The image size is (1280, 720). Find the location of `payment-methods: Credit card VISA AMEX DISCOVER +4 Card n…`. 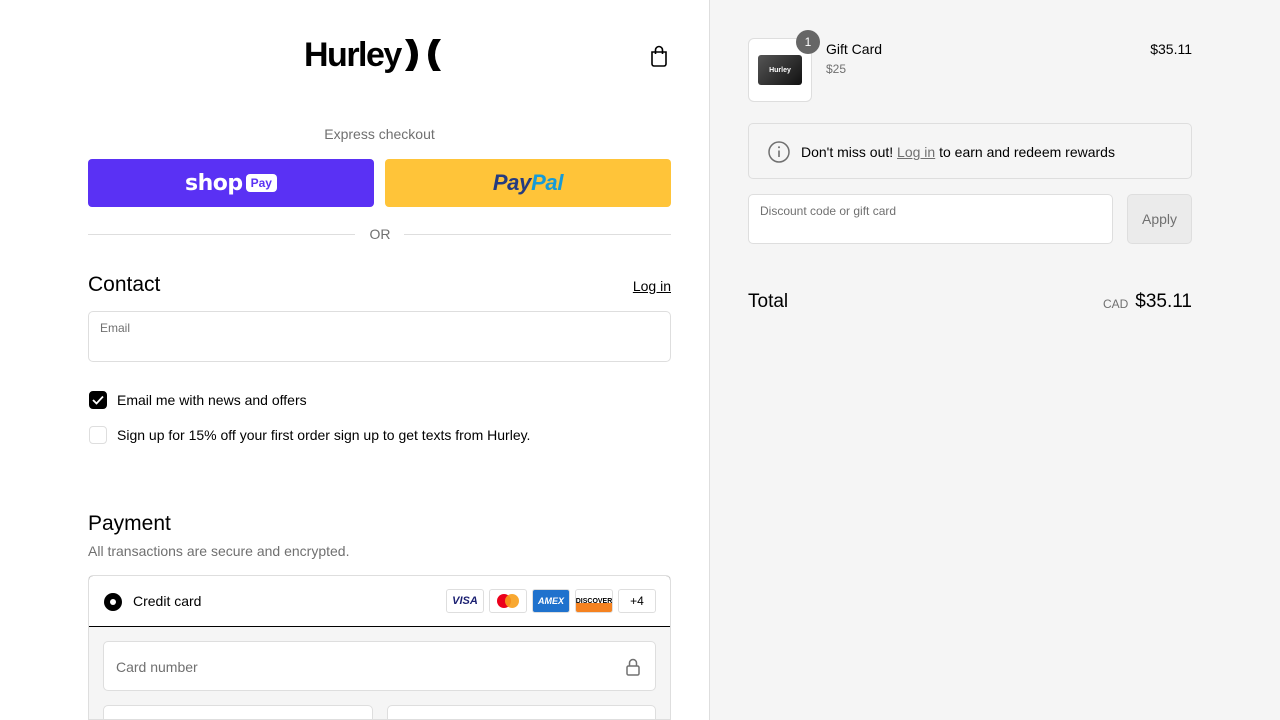

payment-methods: Credit card VISA AMEX DISCOVER +4 Card n… is located at coordinates (379, 647).